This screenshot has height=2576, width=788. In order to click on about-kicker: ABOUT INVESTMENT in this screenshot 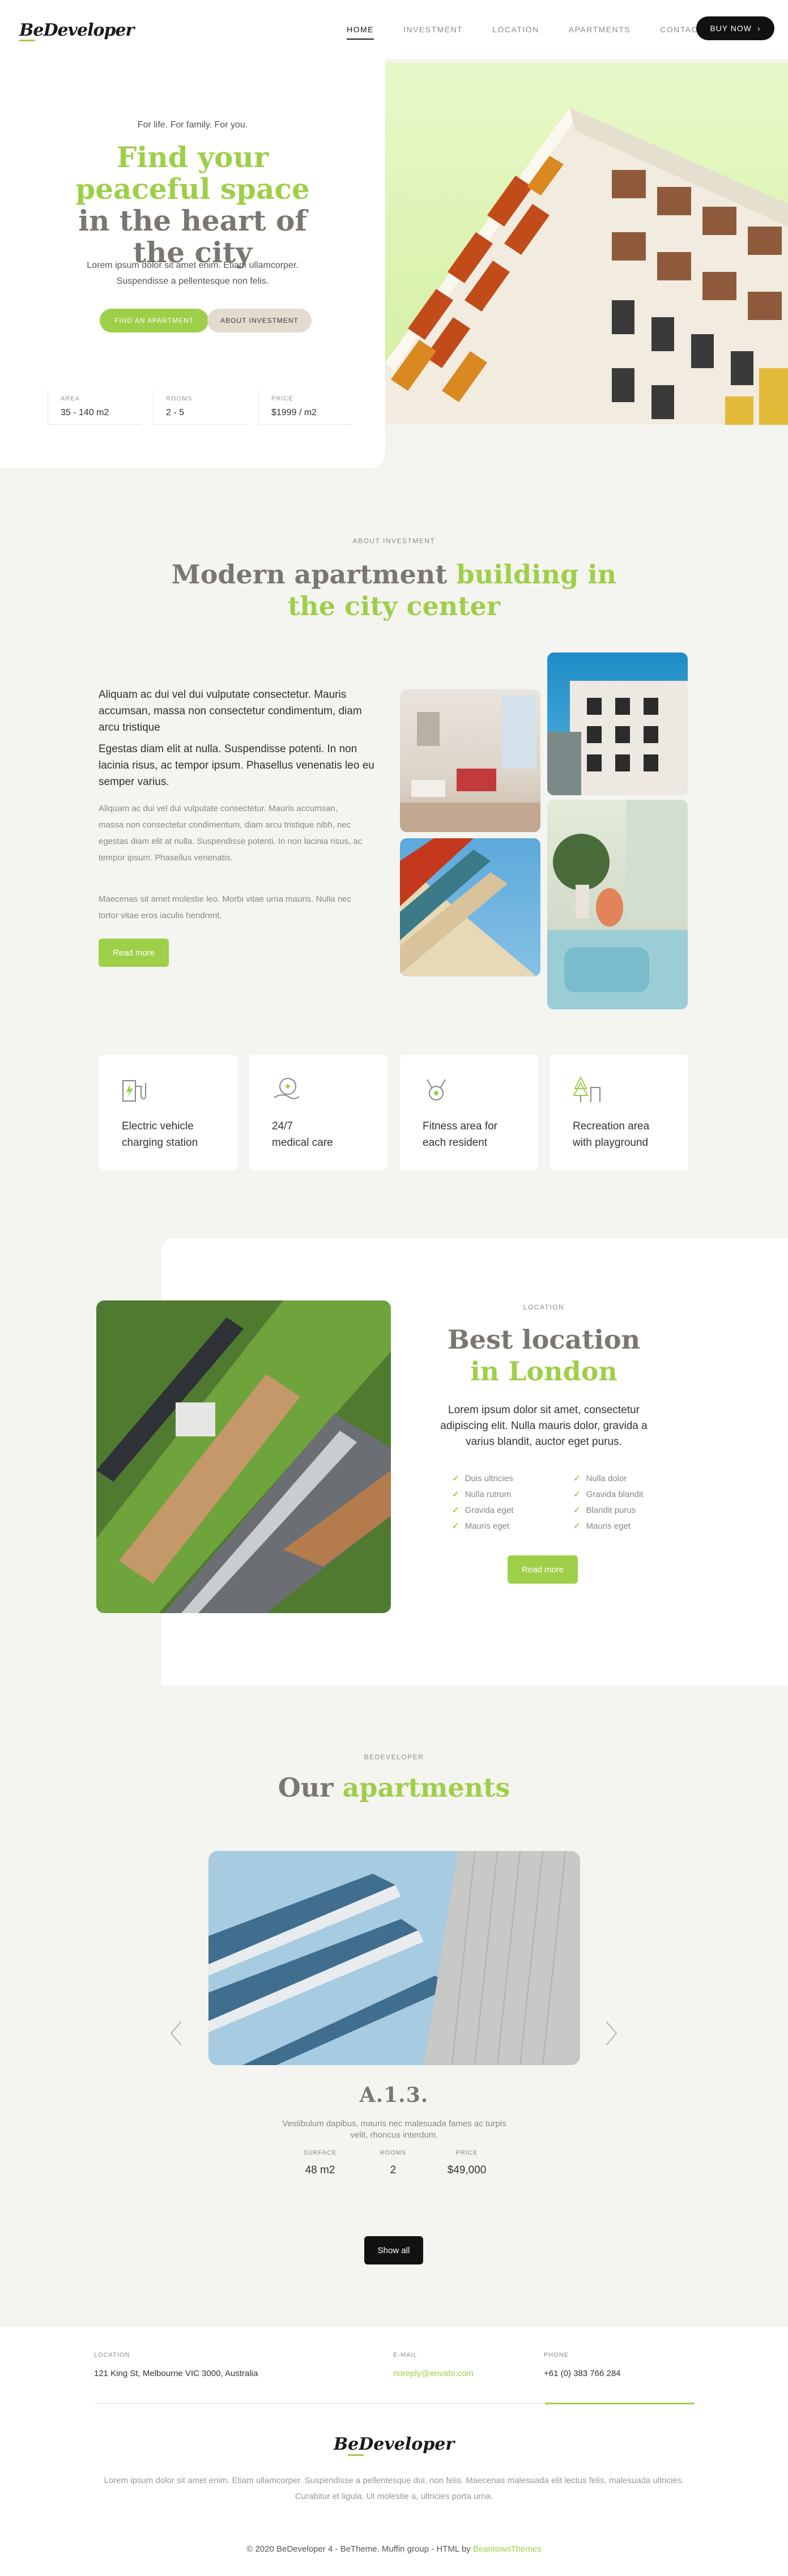, I will do `click(394, 541)`.